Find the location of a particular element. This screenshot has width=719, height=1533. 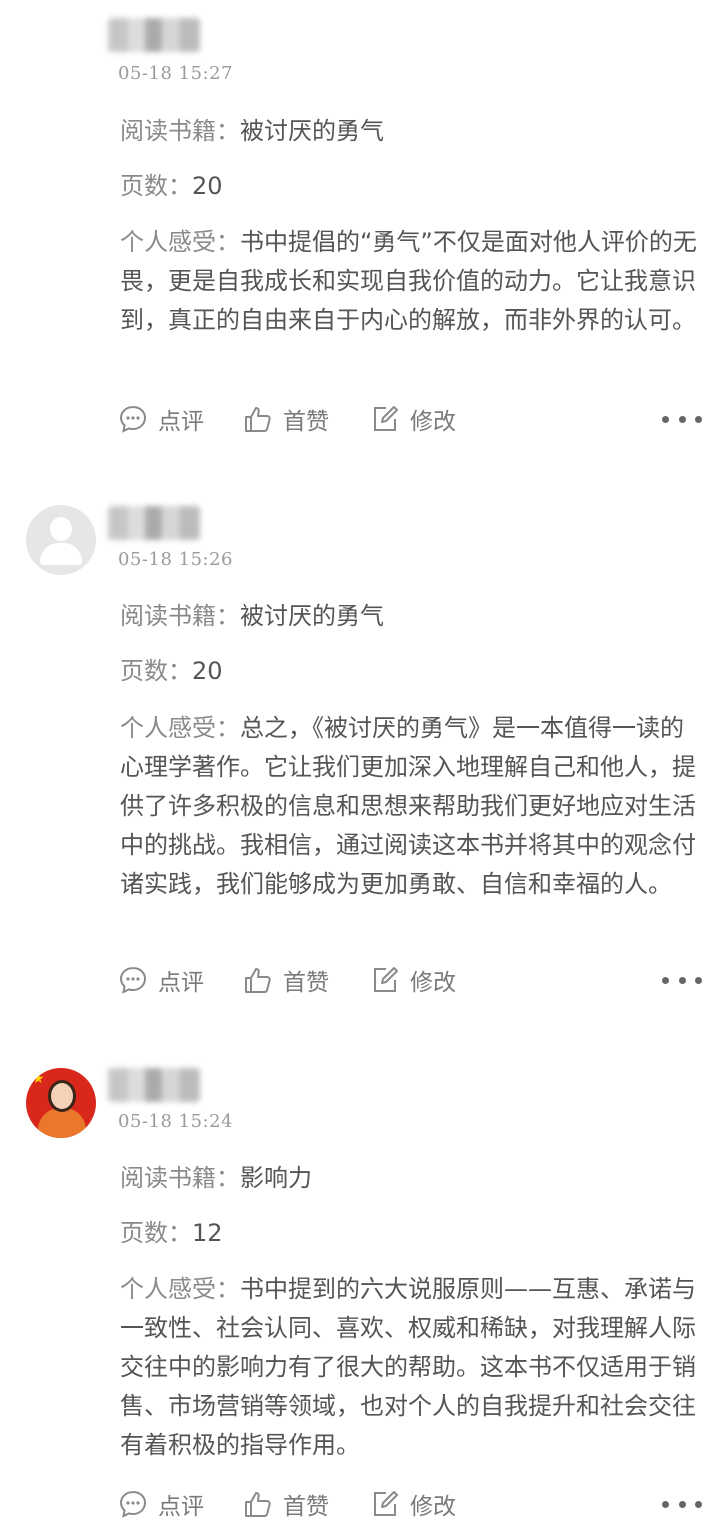

avatar is located at coordinates (61, 540).